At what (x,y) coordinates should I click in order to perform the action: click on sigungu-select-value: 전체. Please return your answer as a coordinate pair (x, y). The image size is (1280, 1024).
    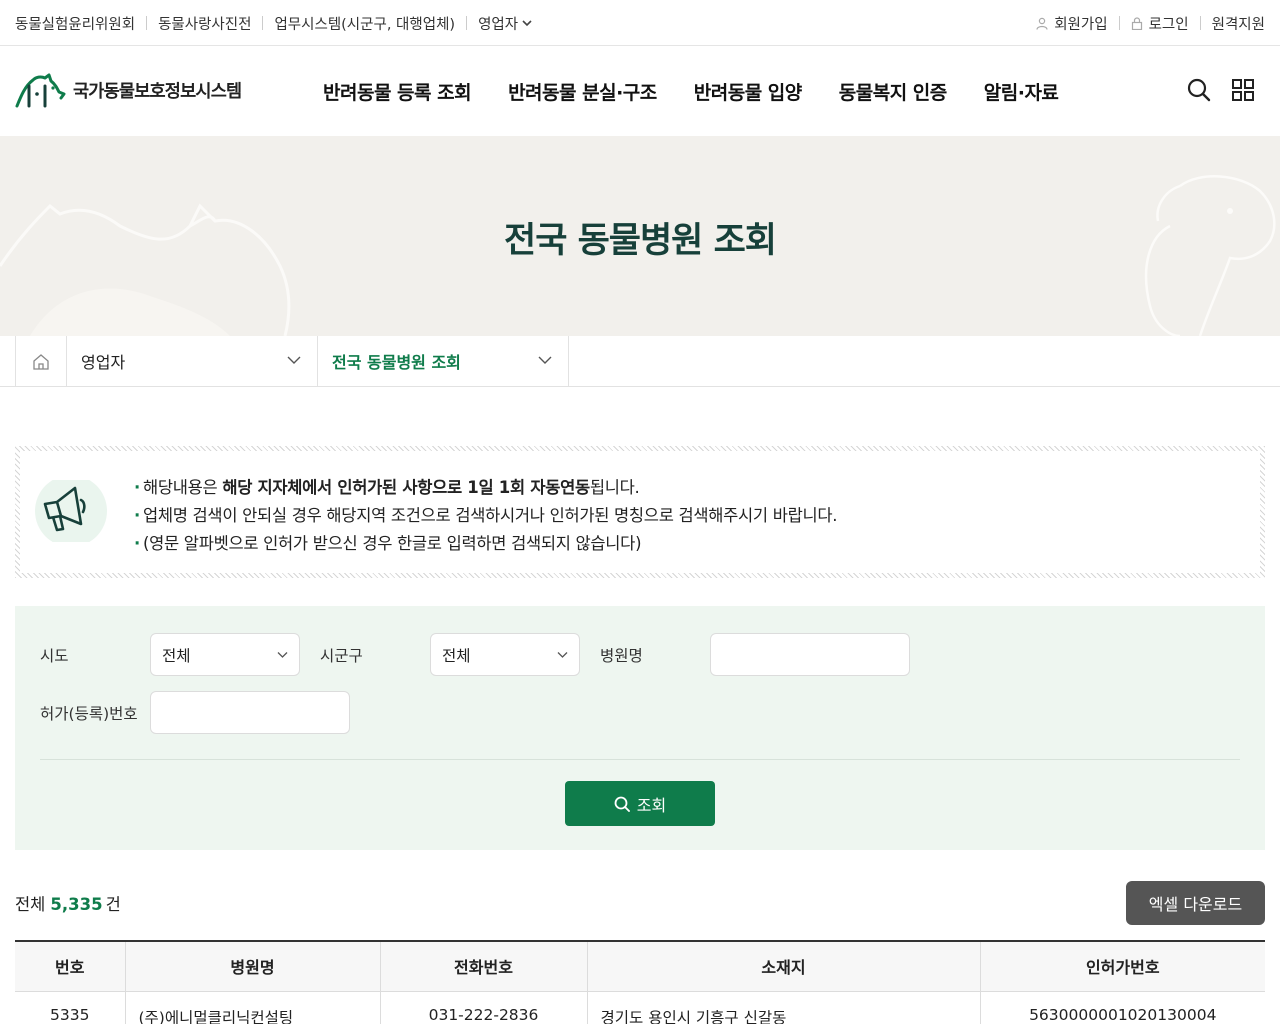
    Looking at the image, I should click on (456, 655).